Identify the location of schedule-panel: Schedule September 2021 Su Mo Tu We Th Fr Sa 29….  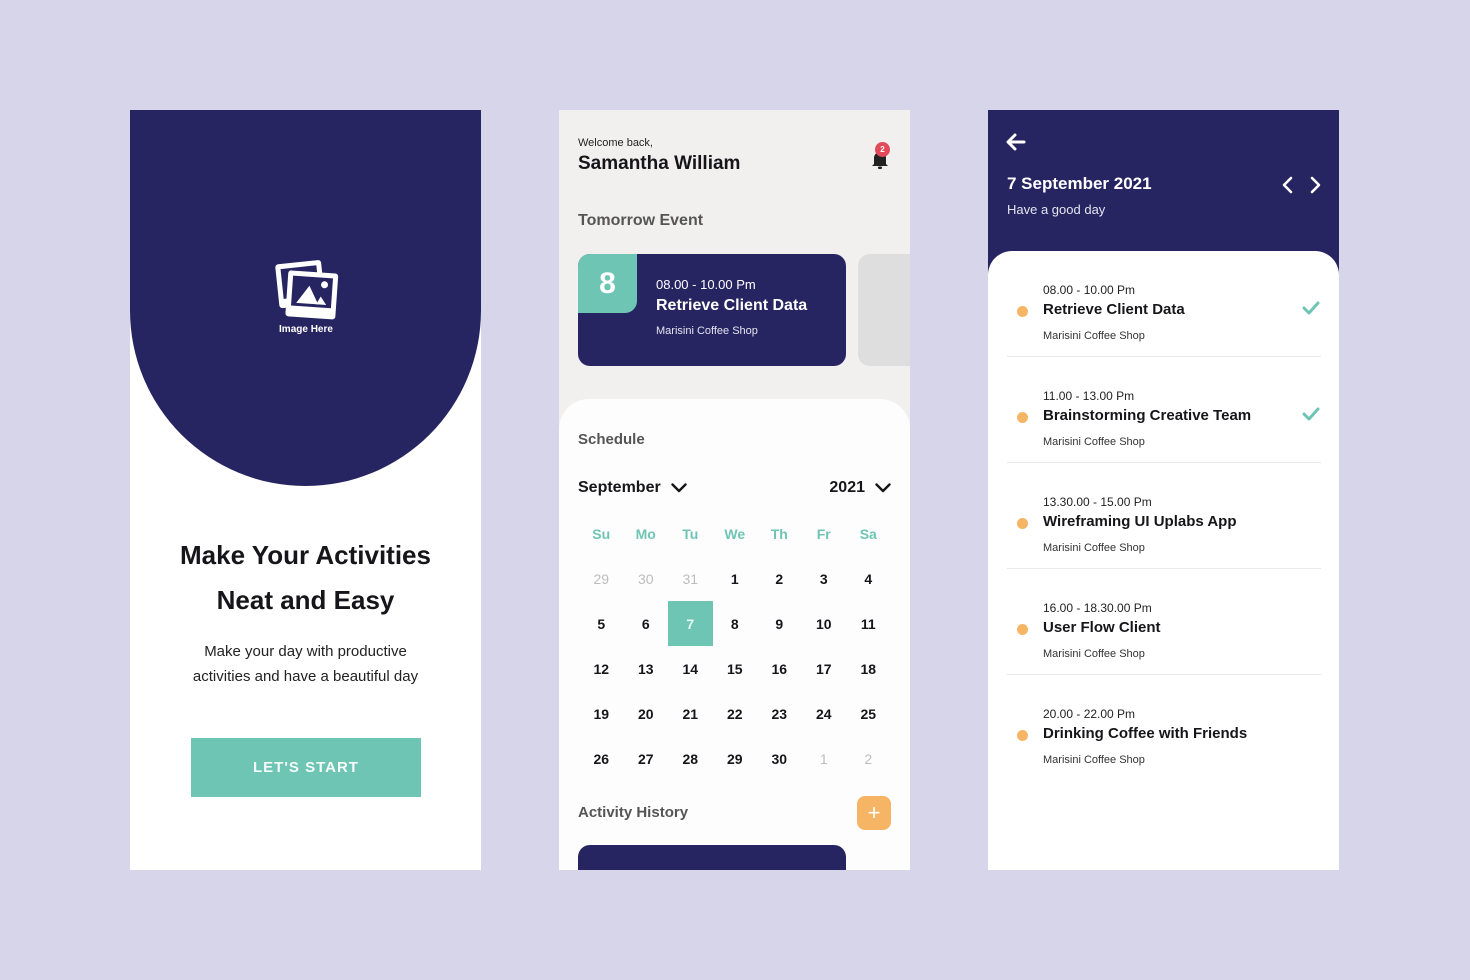
(734, 634).